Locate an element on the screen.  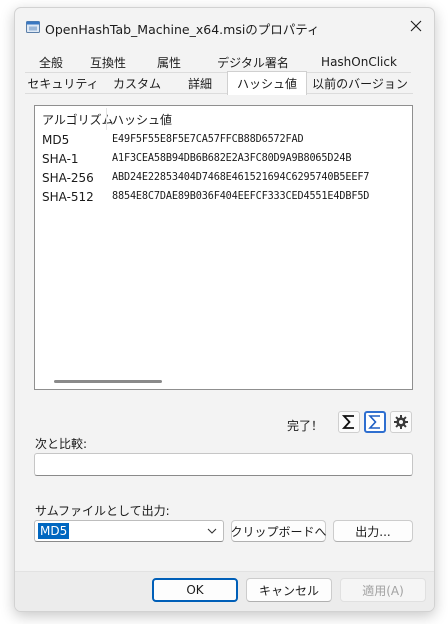
row-algorithm: SHA-1 is located at coordinates (60, 159).